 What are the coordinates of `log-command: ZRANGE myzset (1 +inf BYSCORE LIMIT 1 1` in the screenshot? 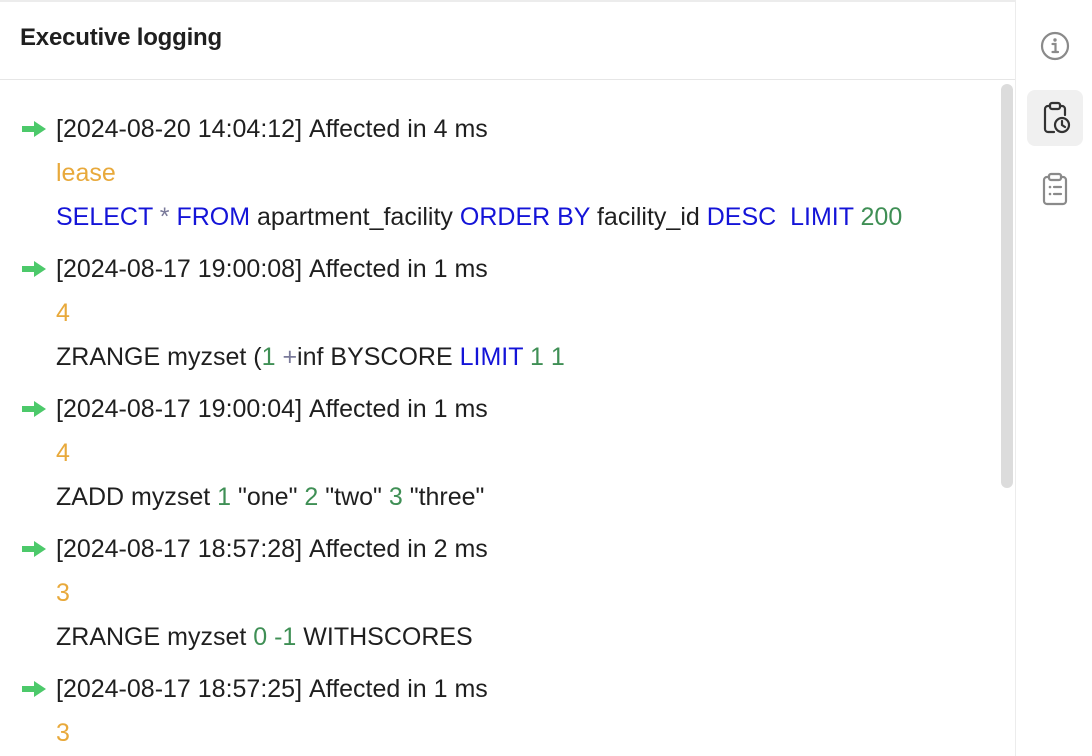 It's located at (310, 357).